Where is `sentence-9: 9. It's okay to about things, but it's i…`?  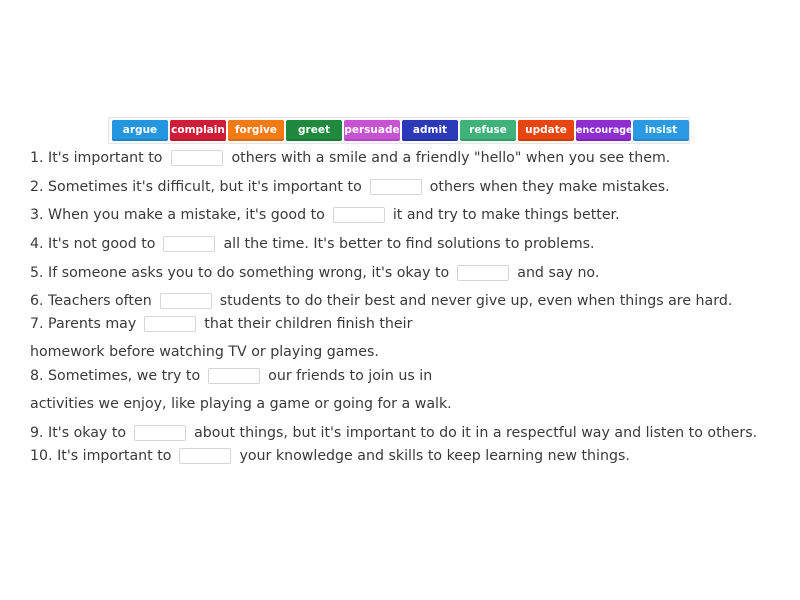
sentence-9: 9. It's okay to about things, but it's i… is located at coordinates (393, 433).